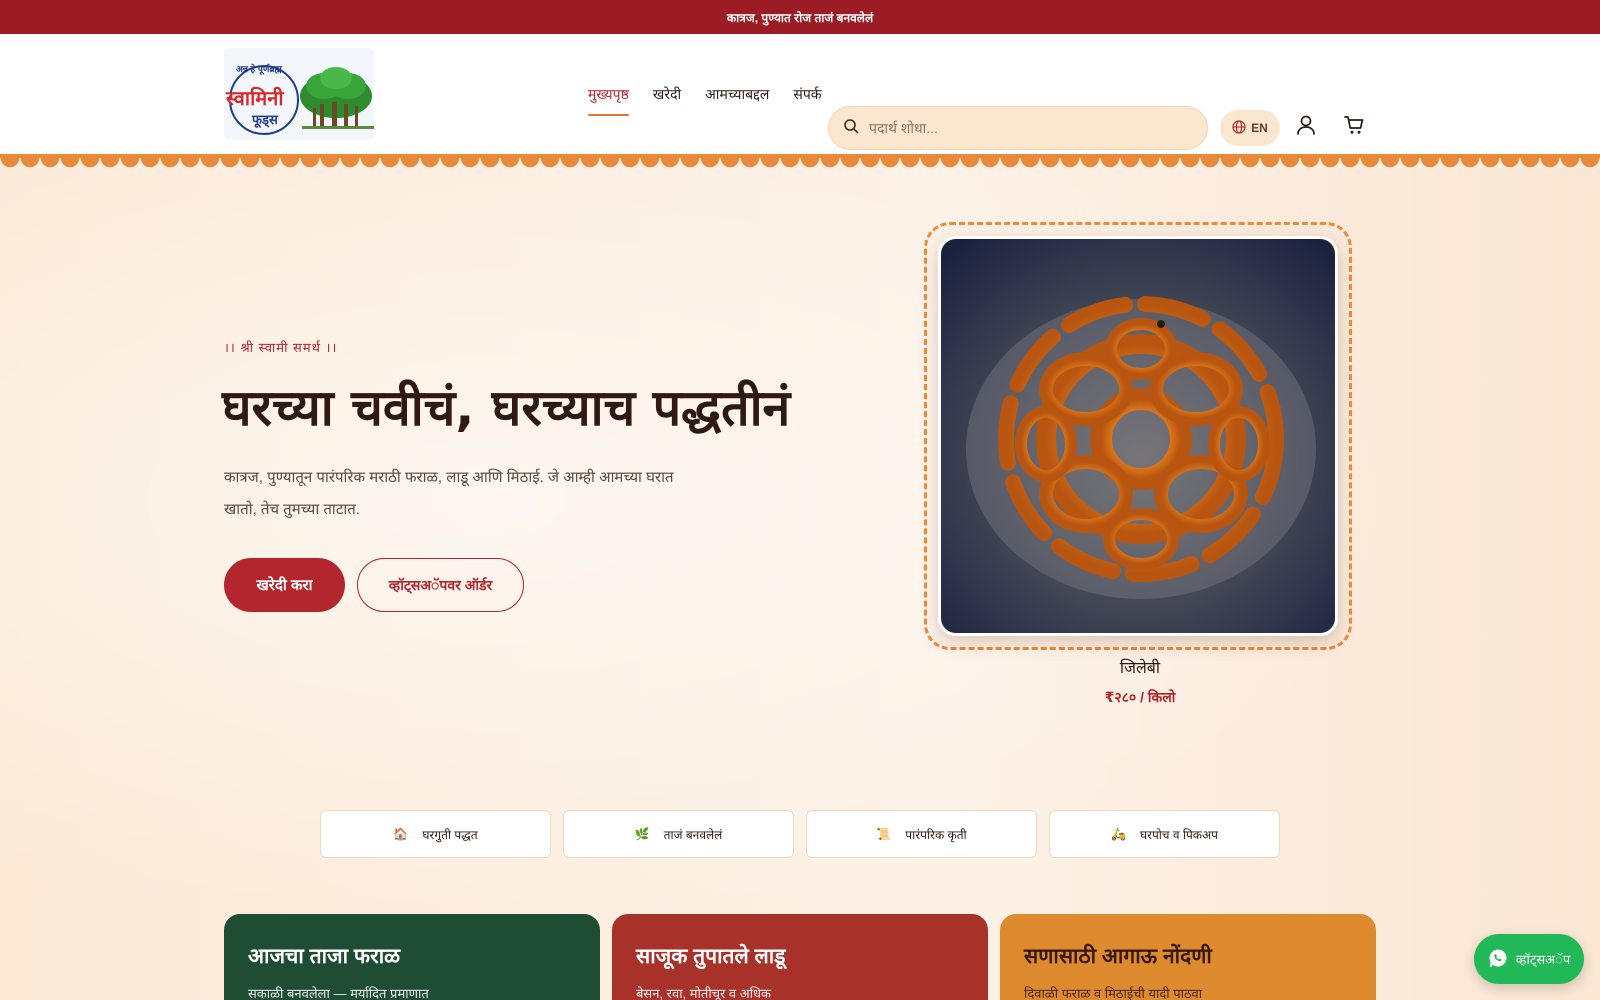  I want to click on nav-item-home: मुख्यपृष्ठ, so click(608, 97).